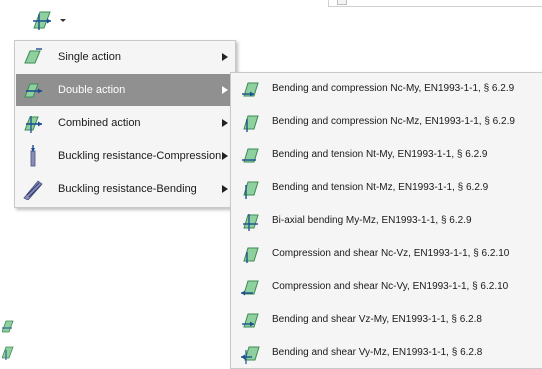  I want to click on compression-shear-vz-icon, so click(251, 255).